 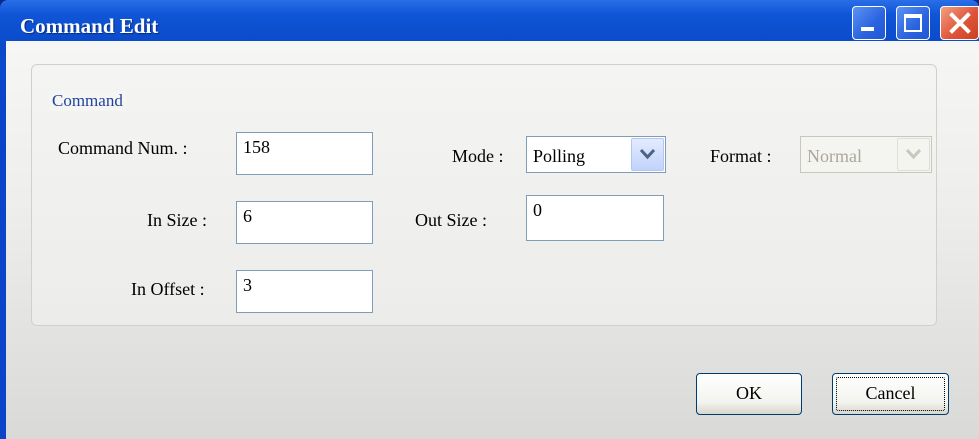 I want to click on cancel-button: Cancel, so click(x=890, y=394).